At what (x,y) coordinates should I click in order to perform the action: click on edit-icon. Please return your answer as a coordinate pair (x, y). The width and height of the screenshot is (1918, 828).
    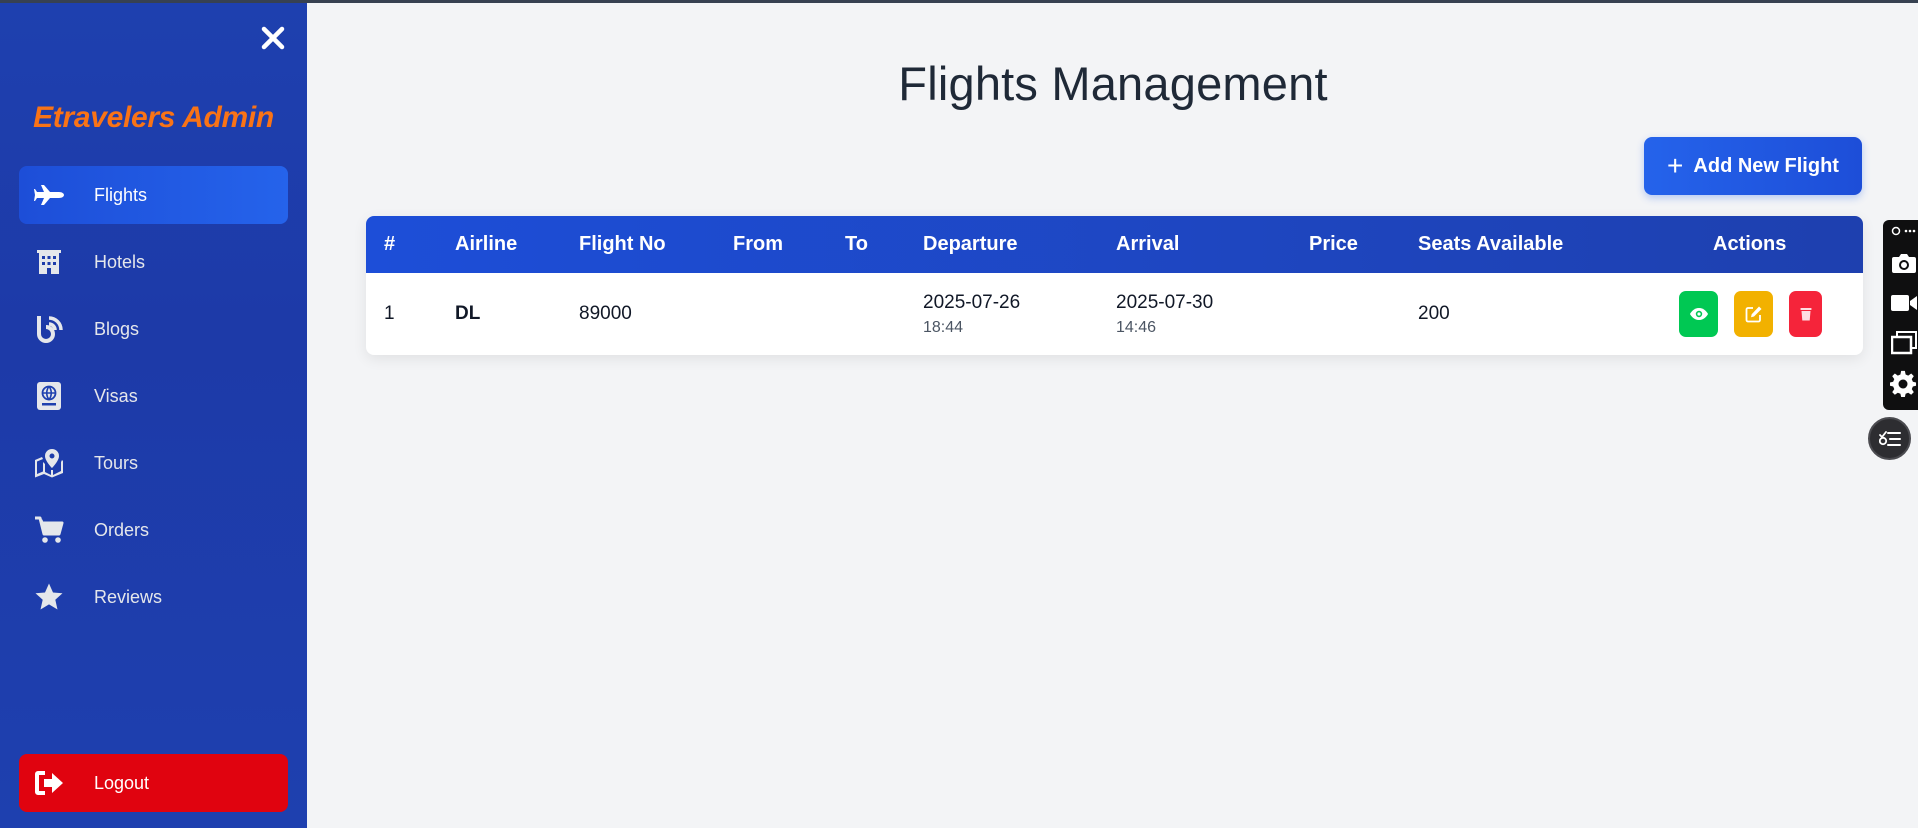
    Looking at the image, I should click on (1753, 314).